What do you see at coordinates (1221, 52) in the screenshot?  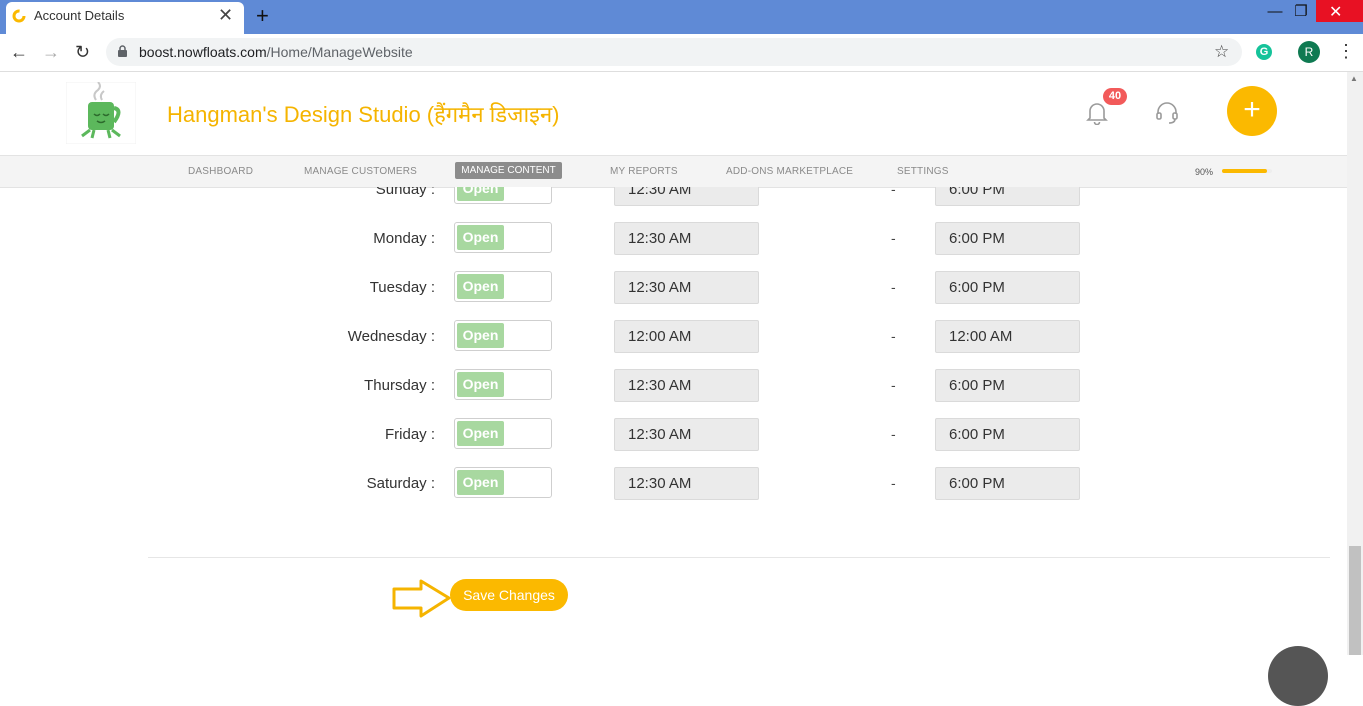 I see `bookmark-star-icon: ☆` at bounding box center [1221, 52].